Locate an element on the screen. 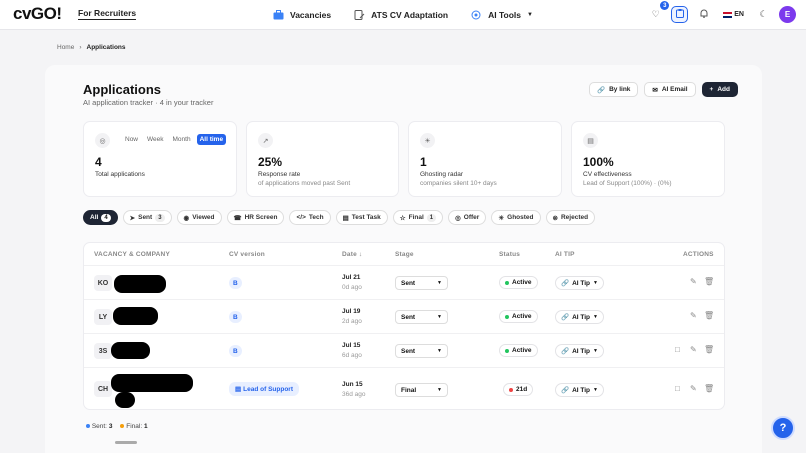 The height and width of the screenshot is (453, 806). ghosting-value: 1 is located at coordinates (423, 162).